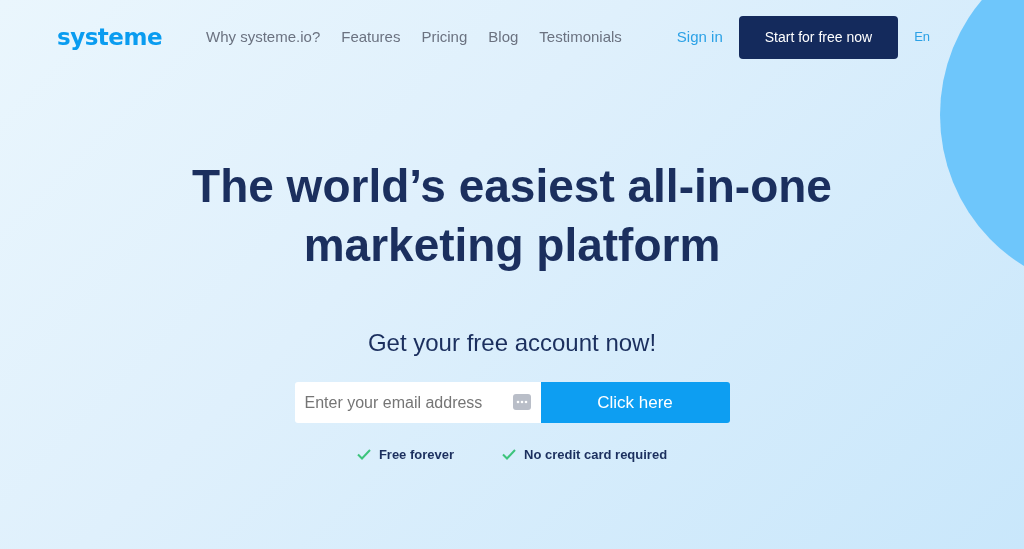 Image resolution: width=1024 pixels, height=549 pixels. What do you see at coordinates (922, 37) in the screenshot?
I see `language-link: En` at bounding box center [922, 37].